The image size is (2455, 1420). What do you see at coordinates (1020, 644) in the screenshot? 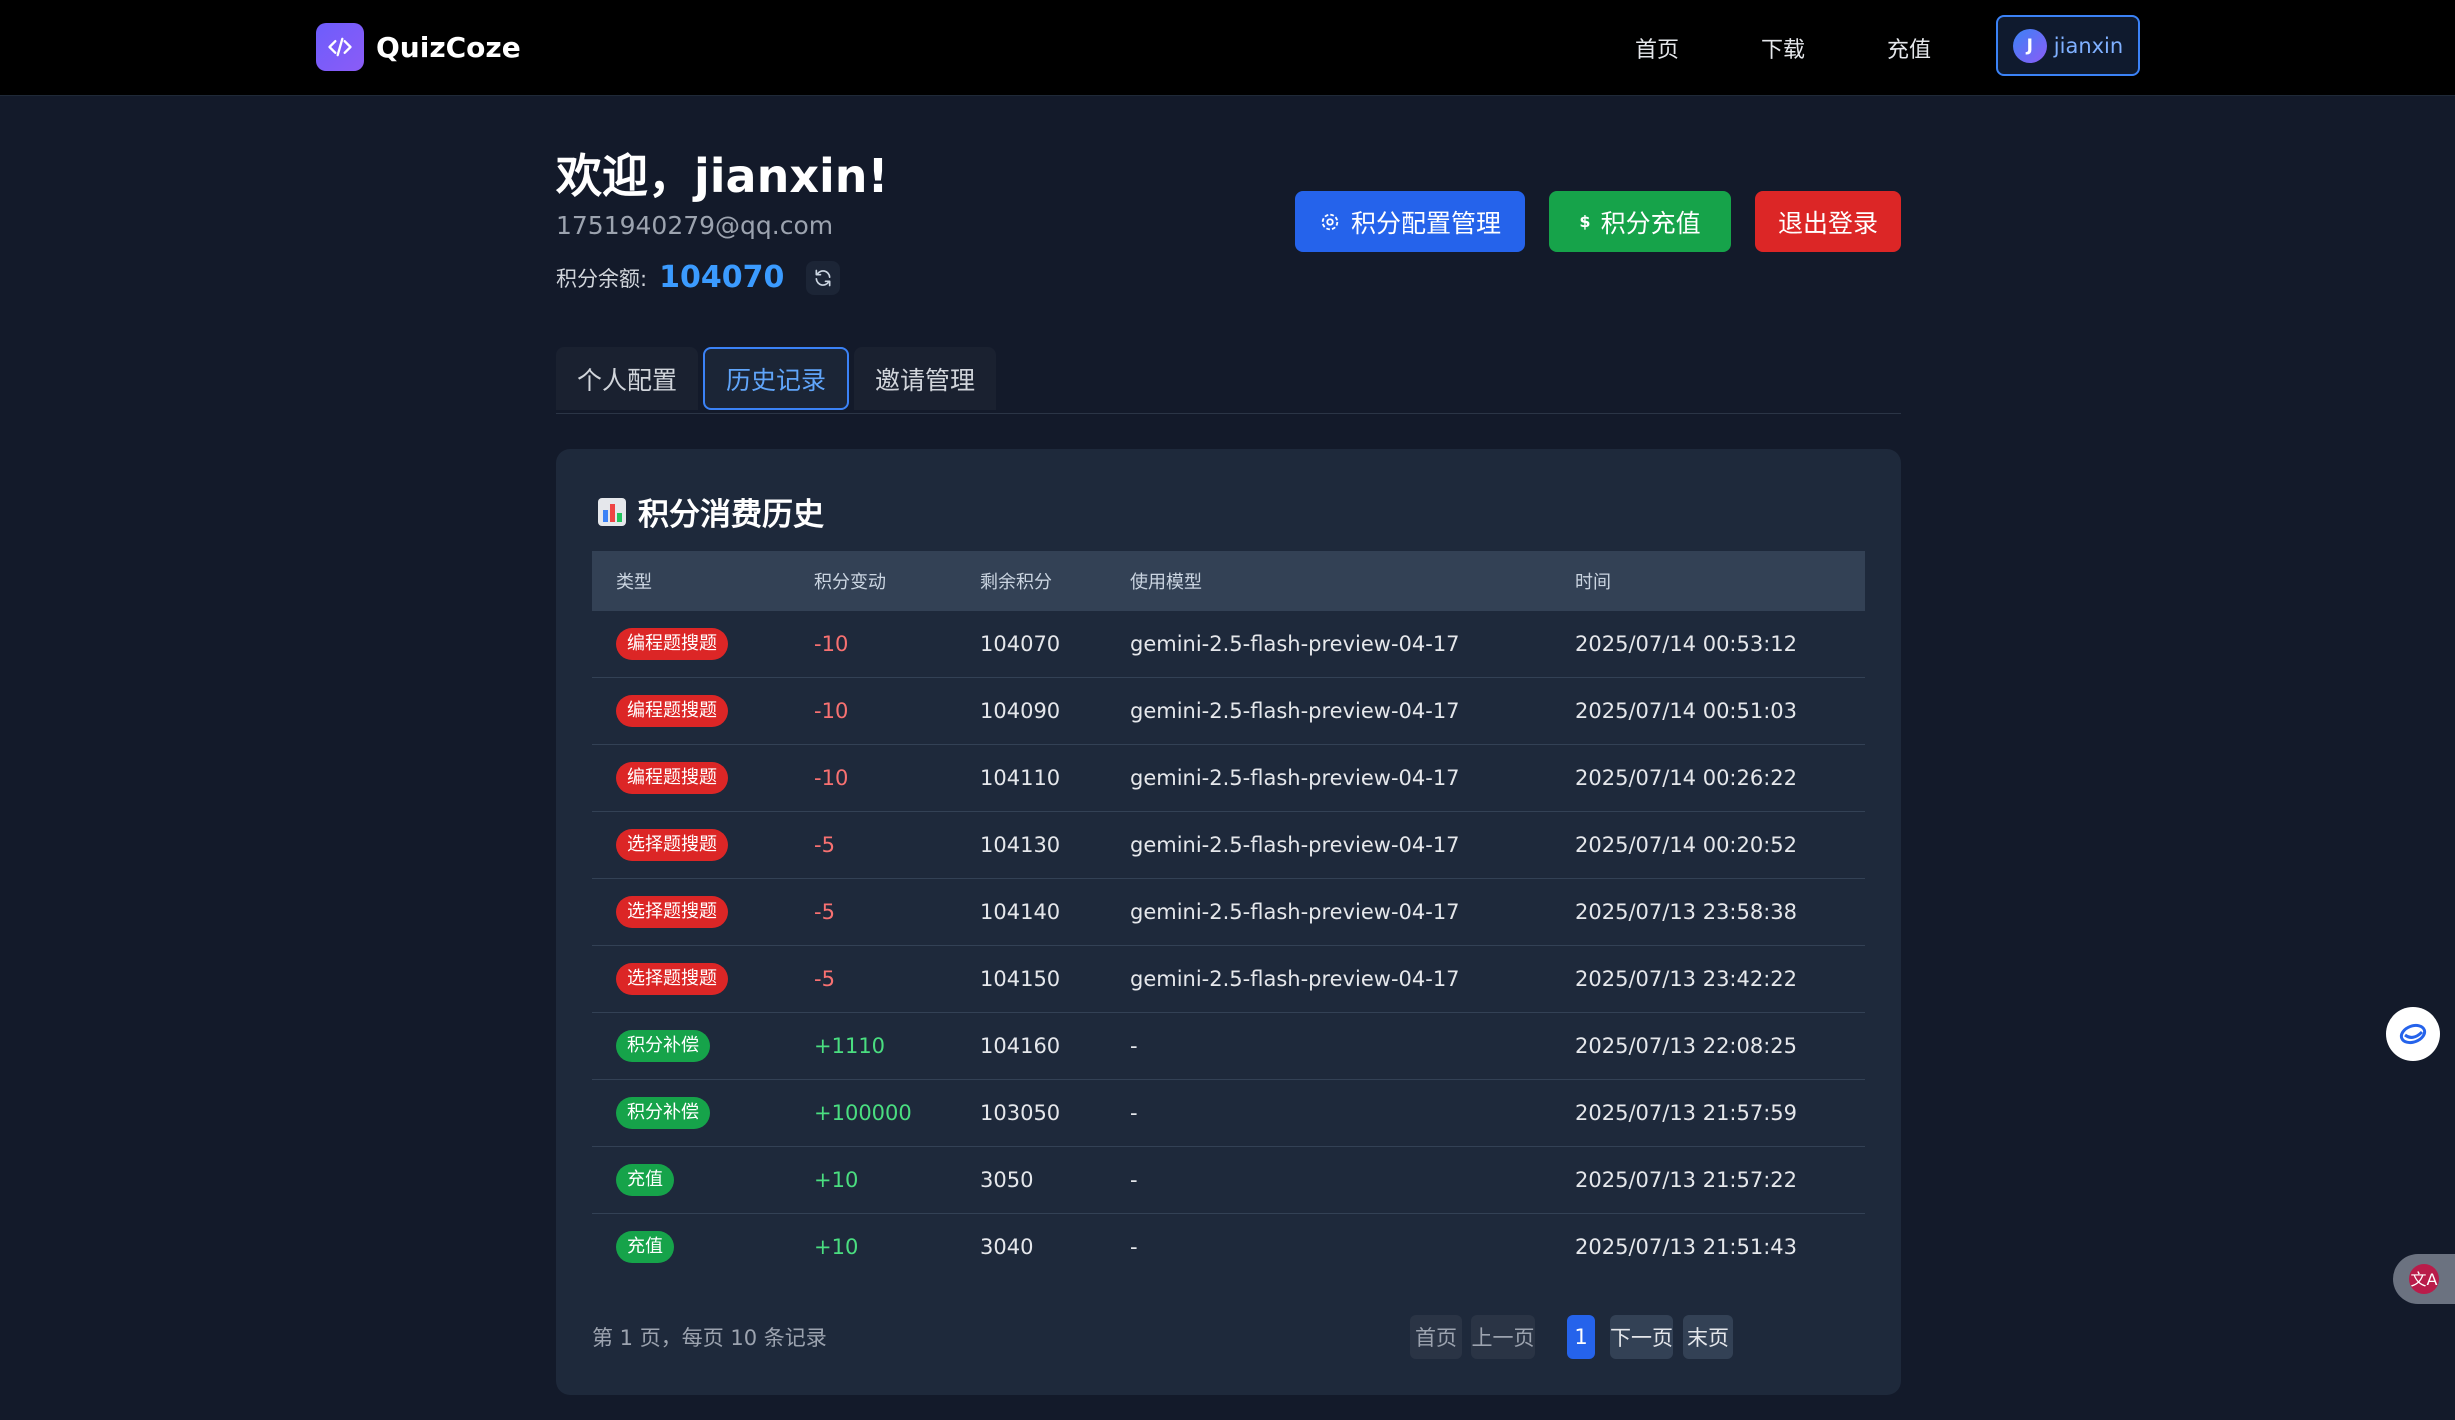
I see `remaining-cell: 104070` at bounding box center [1020, 644].